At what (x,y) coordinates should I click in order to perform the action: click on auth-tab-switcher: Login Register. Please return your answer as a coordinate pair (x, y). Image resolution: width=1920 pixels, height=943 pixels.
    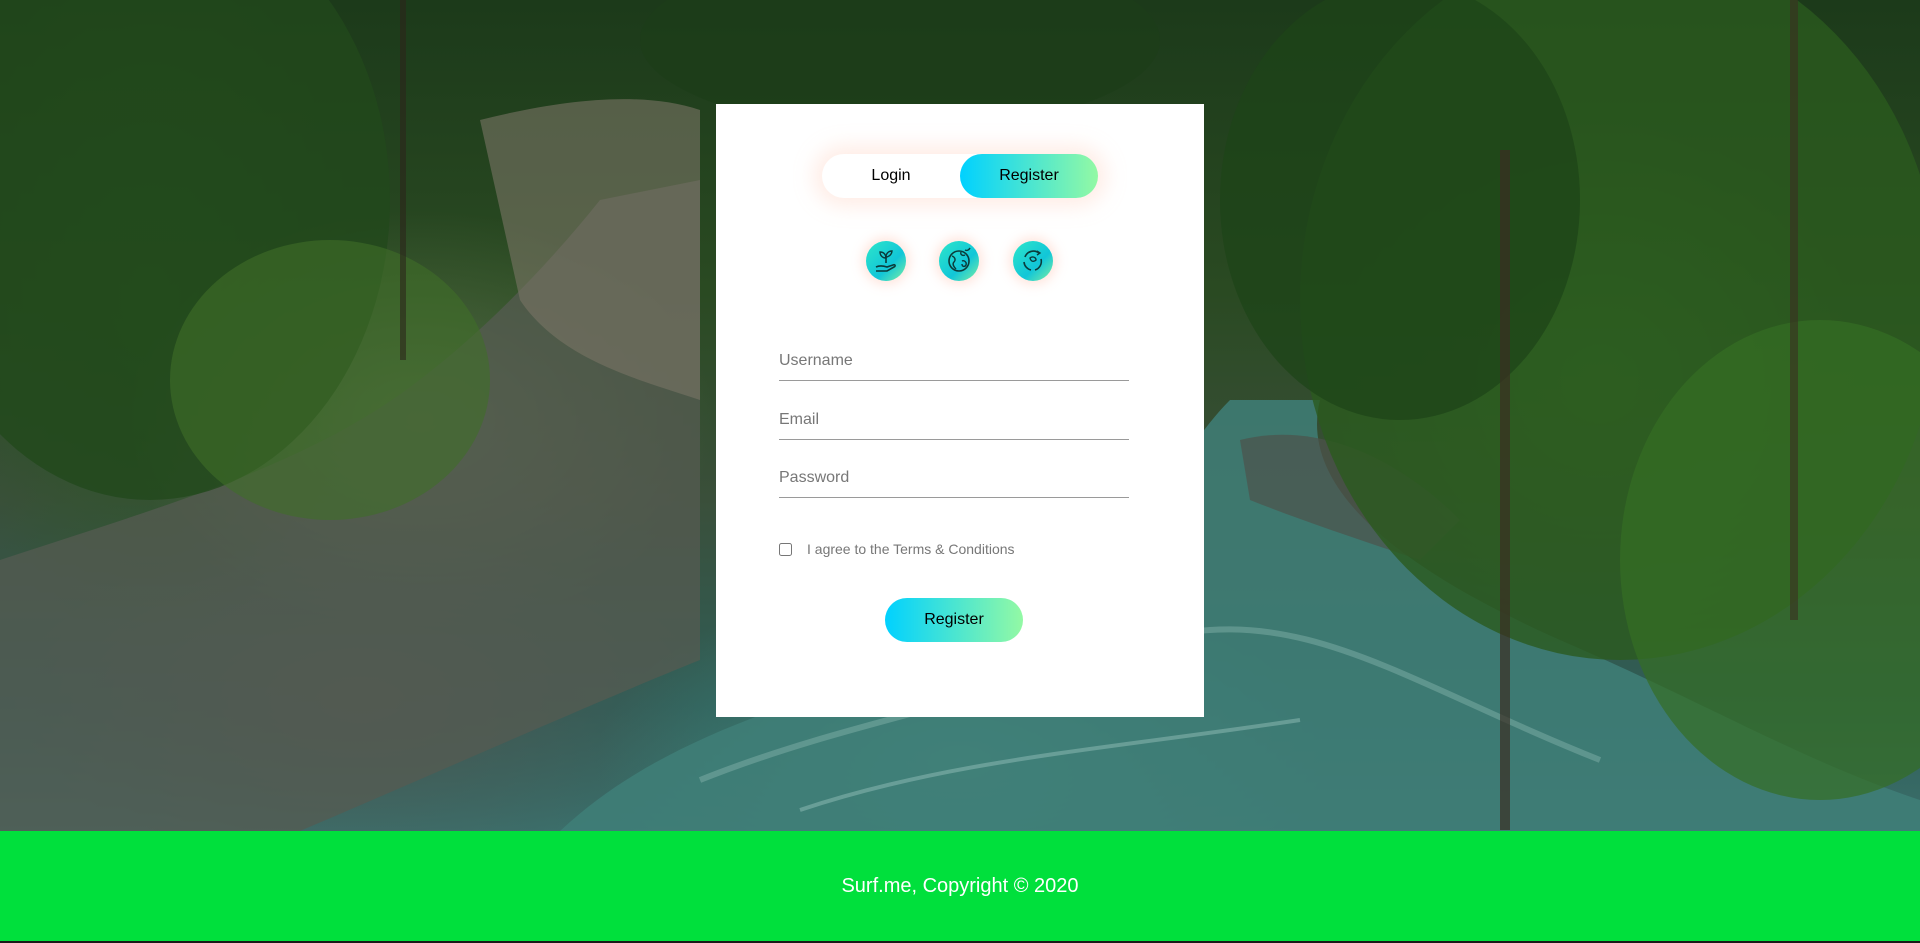
    Looking at the image, I should click on (960, 176).